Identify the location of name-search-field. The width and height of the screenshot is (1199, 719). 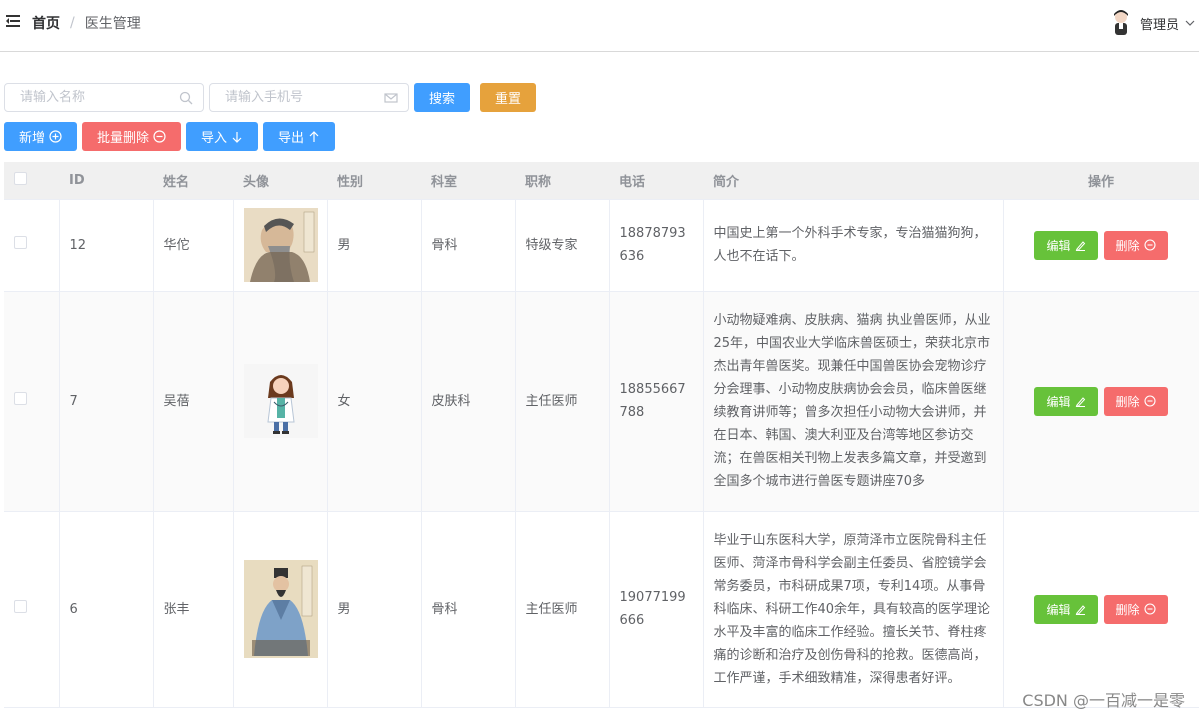
(104, 97).